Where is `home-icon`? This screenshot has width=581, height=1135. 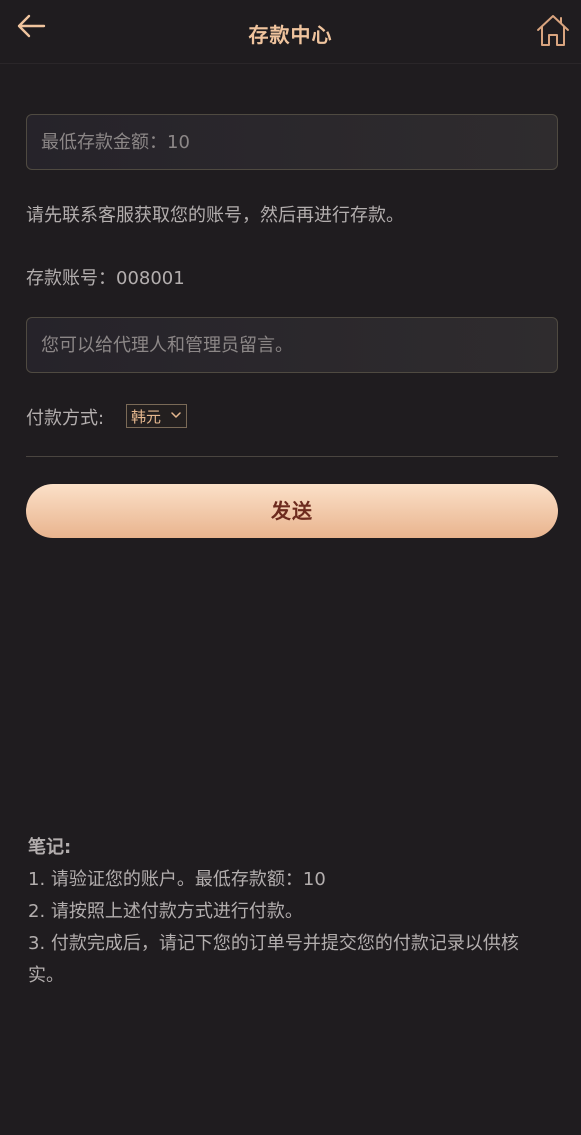 home-icon is located at coordinates (553, 30).